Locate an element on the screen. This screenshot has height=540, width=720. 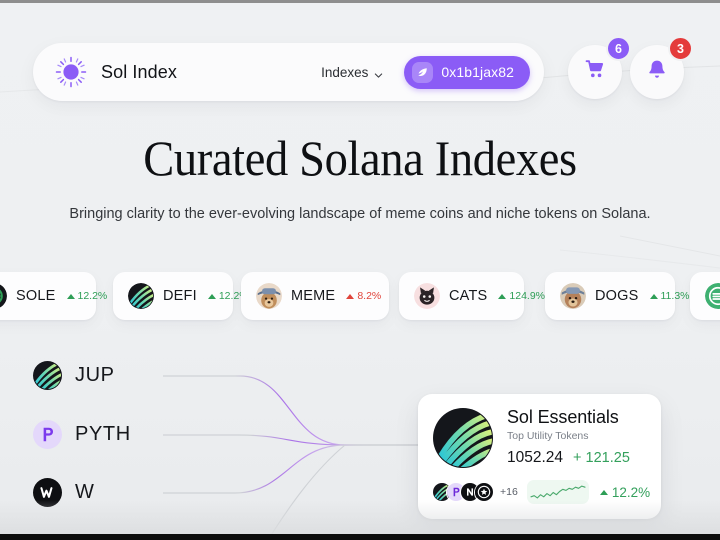
index-card-footer: +16 12.2% is located at coordinates (541, 492).